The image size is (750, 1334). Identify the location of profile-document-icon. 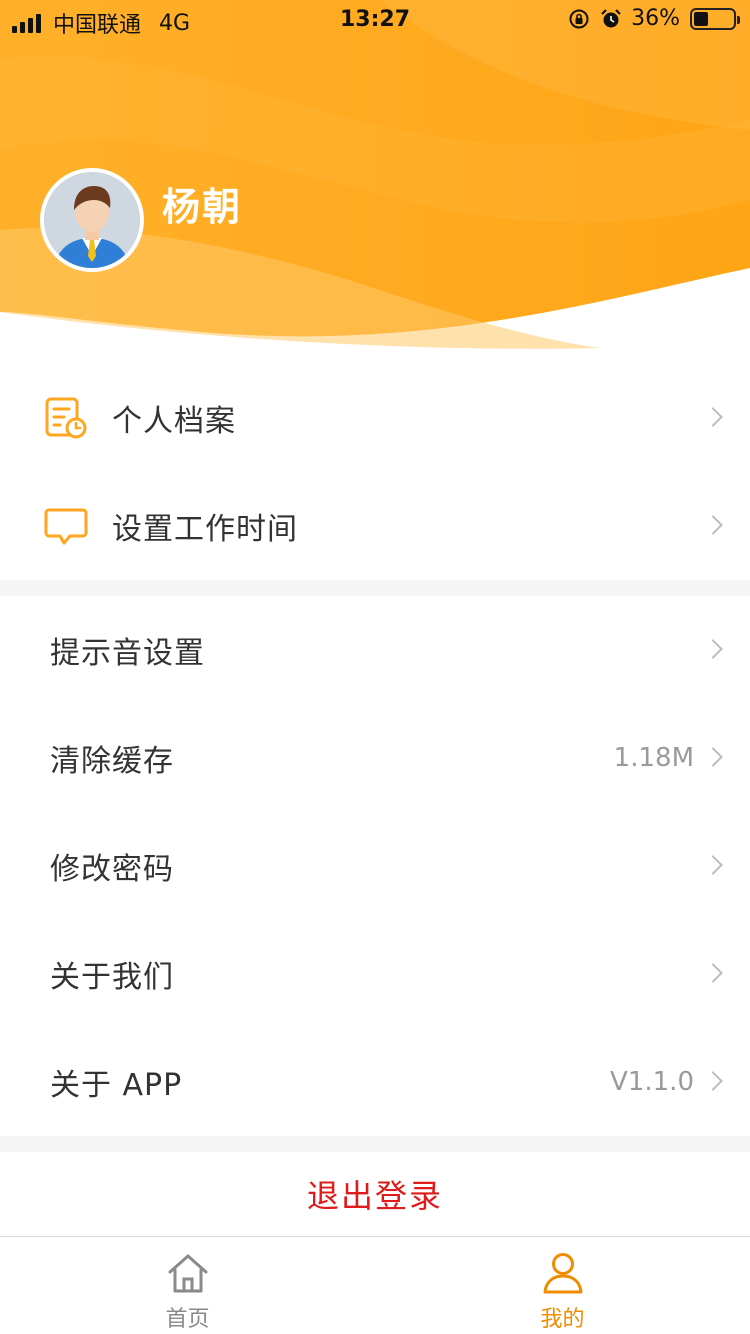
(66, 418).